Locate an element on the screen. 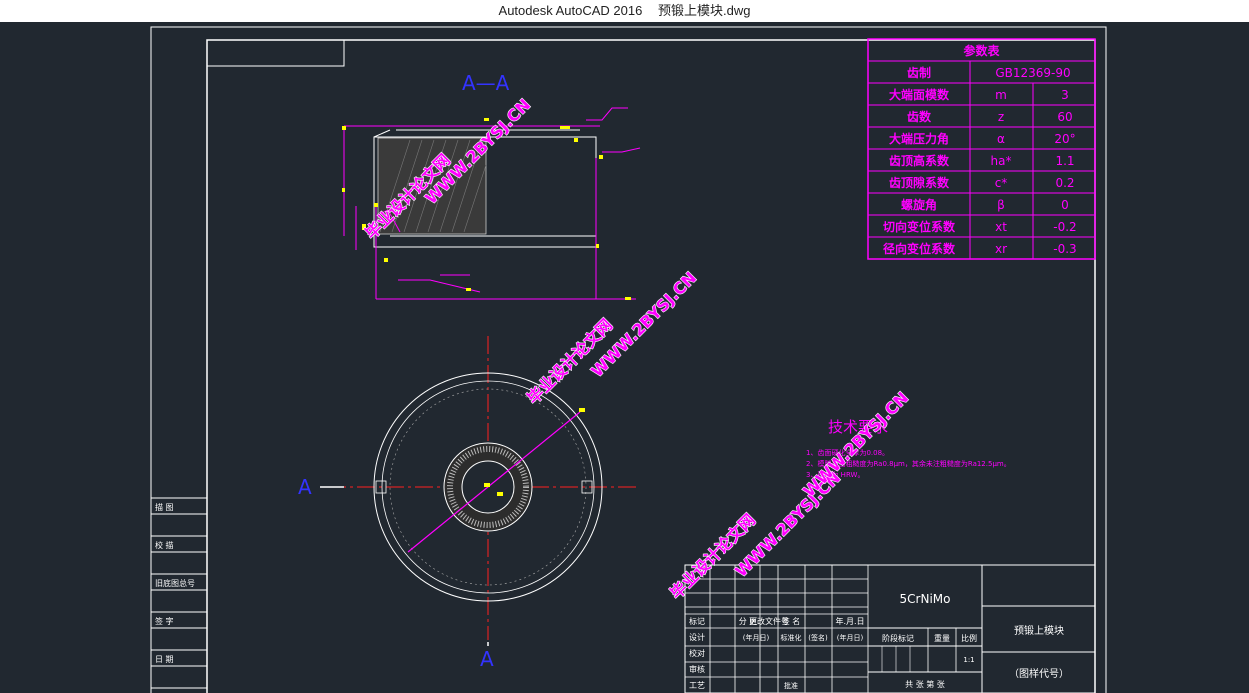  param-symbol: β is located at coordinates (1001, 205).